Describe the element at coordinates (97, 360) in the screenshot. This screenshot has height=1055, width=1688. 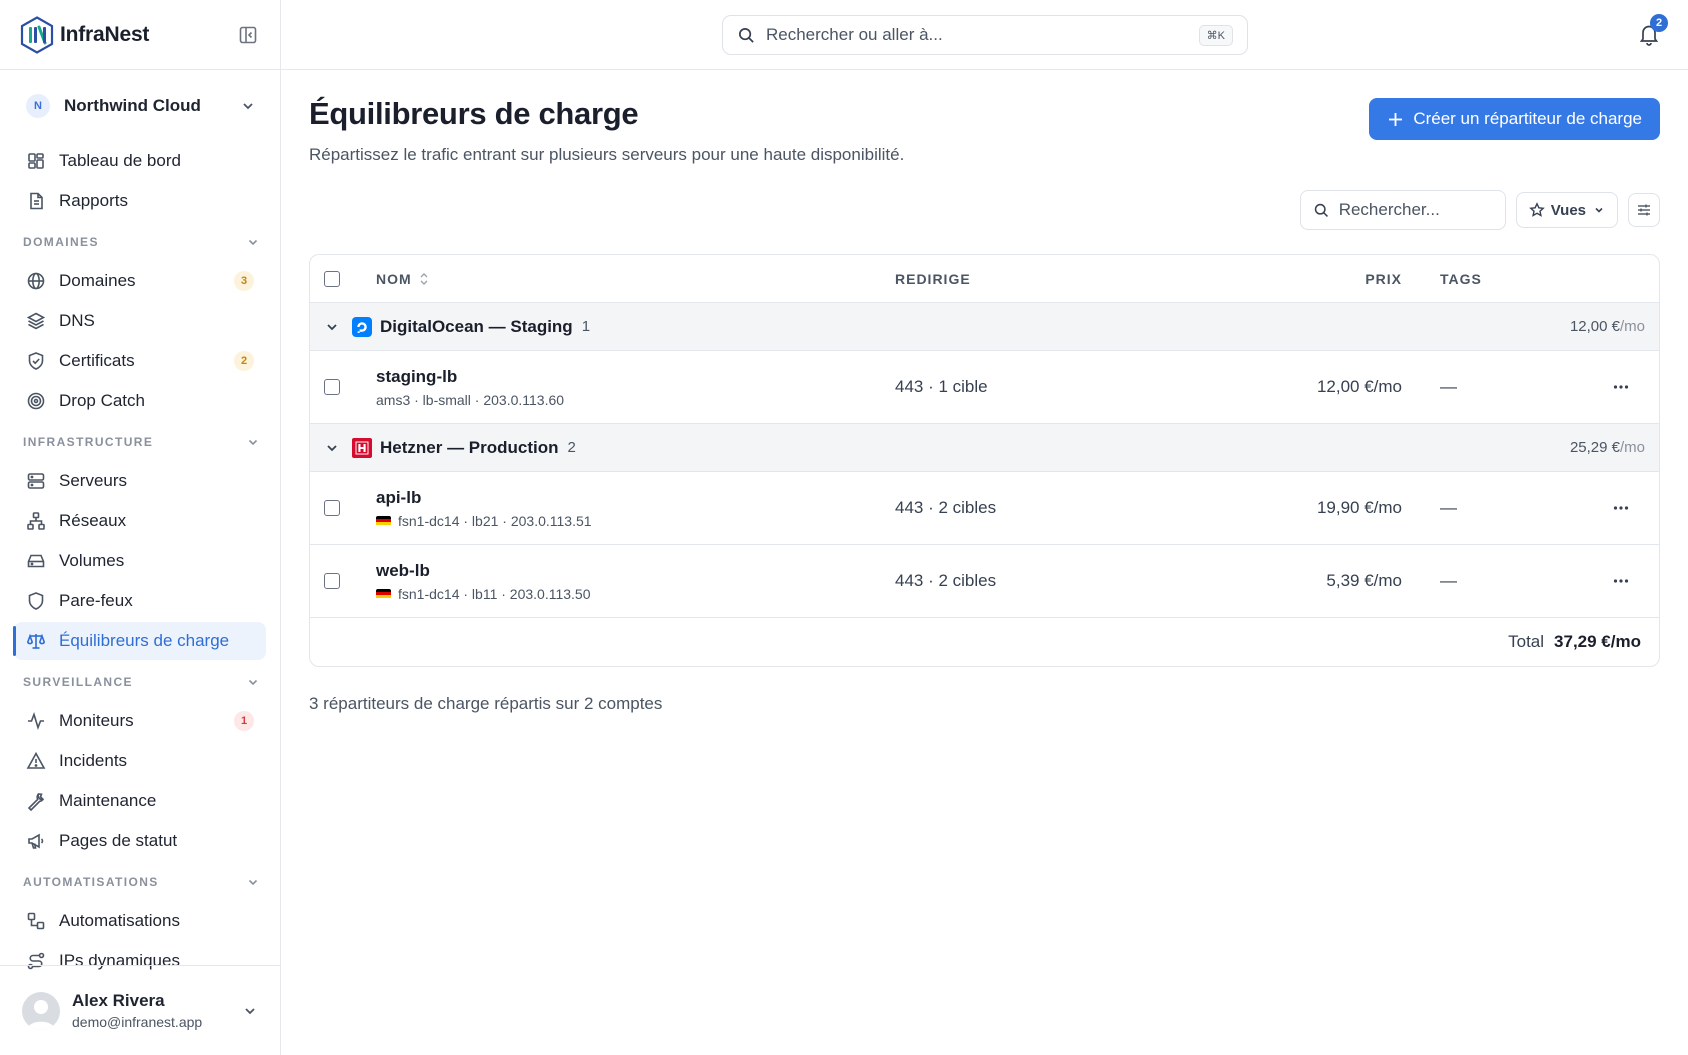
I see `sidebar-item-label: Certificats` at that location.